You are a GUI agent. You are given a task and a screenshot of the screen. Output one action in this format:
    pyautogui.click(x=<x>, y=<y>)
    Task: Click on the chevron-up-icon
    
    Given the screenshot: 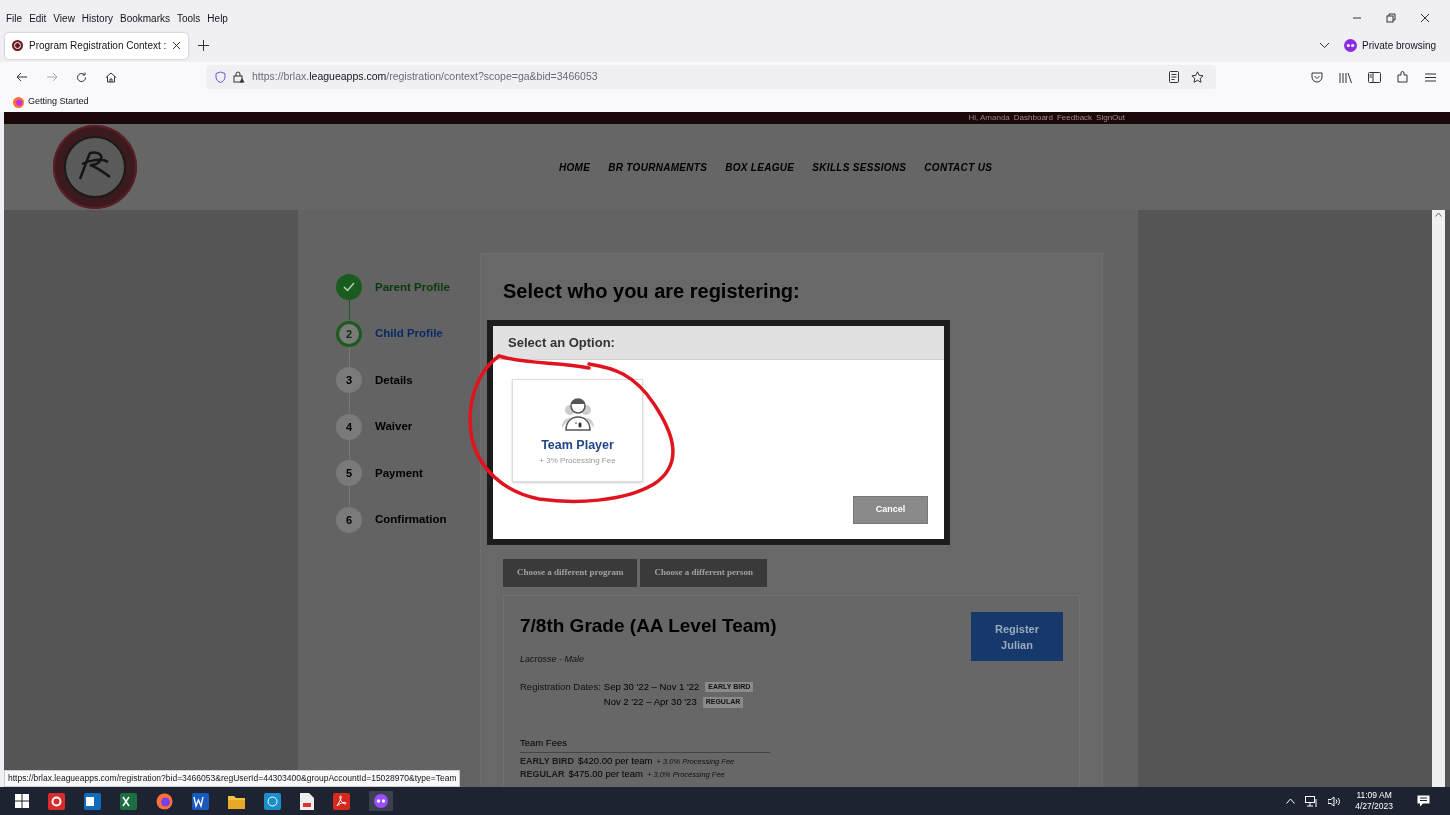 What is the action you would take?
    pyautogui.click(x=1291, y=801)
    